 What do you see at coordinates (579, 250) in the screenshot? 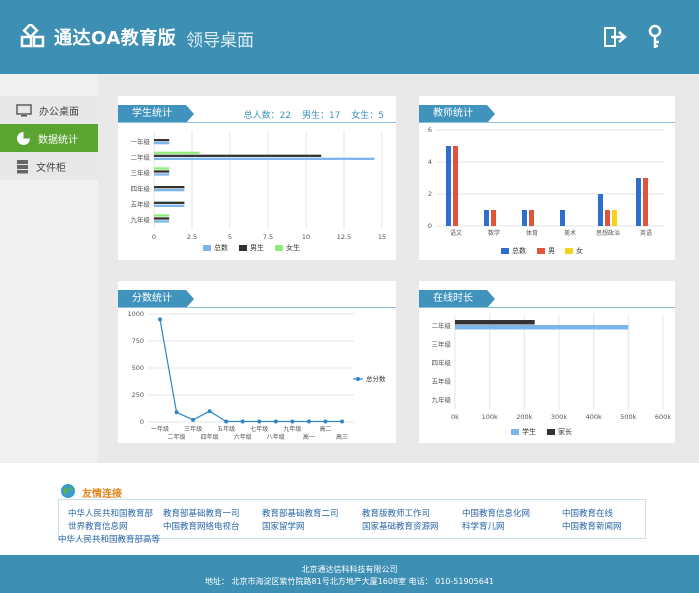
I see `legend-label: 女` at bounding box center [579, 250].